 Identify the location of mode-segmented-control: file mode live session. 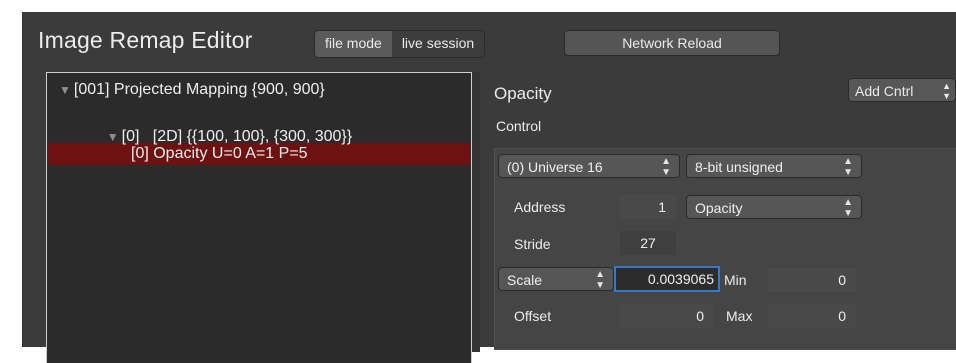
(400, 44).